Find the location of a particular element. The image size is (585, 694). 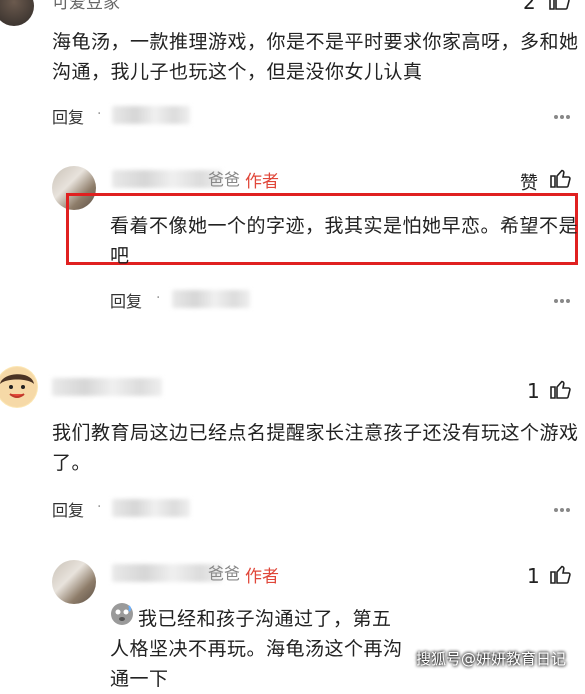

watermark: 搜狐号@妍妍教育日记 is located at coordinates (491, 659).